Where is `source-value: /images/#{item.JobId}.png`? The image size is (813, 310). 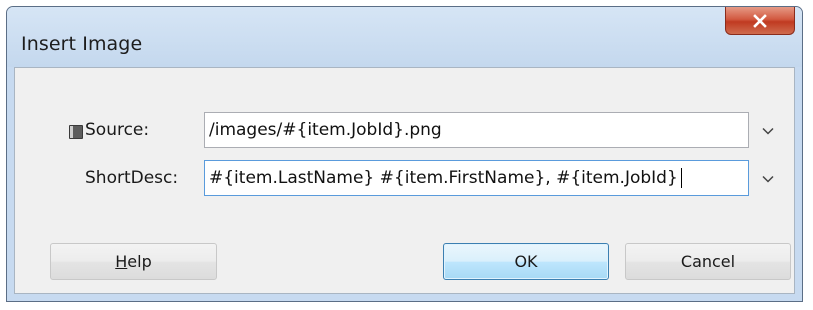 source-value: /images/#{item.JobId}.png is located at coordinates (325, 130).